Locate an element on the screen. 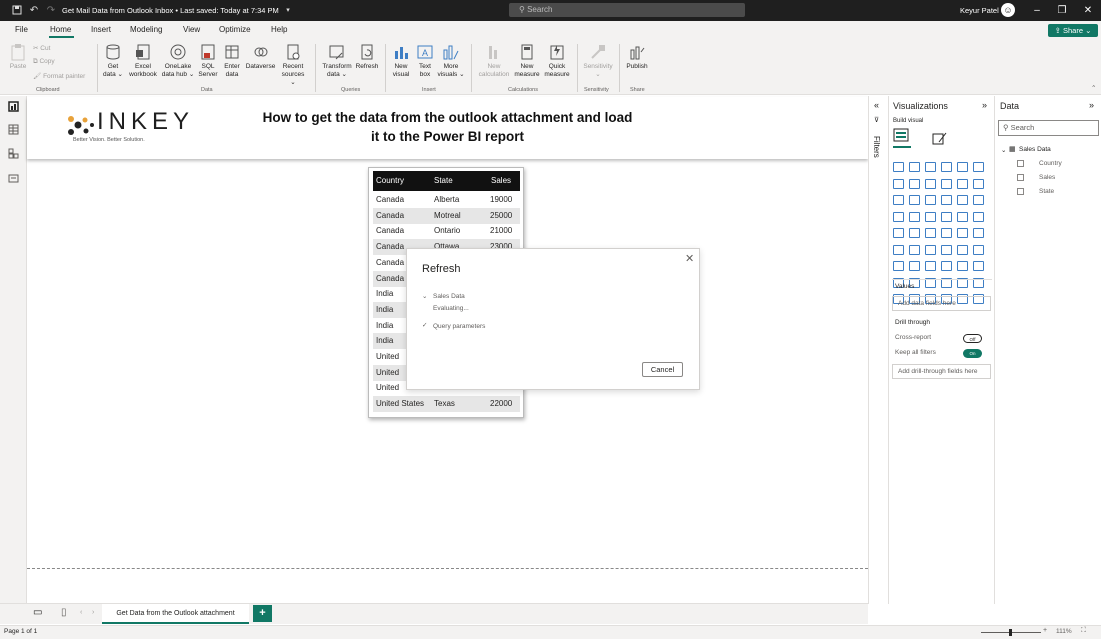 The image size is (1101, 639). menu-modeling: Modeling is located at coordinates (146, 29).